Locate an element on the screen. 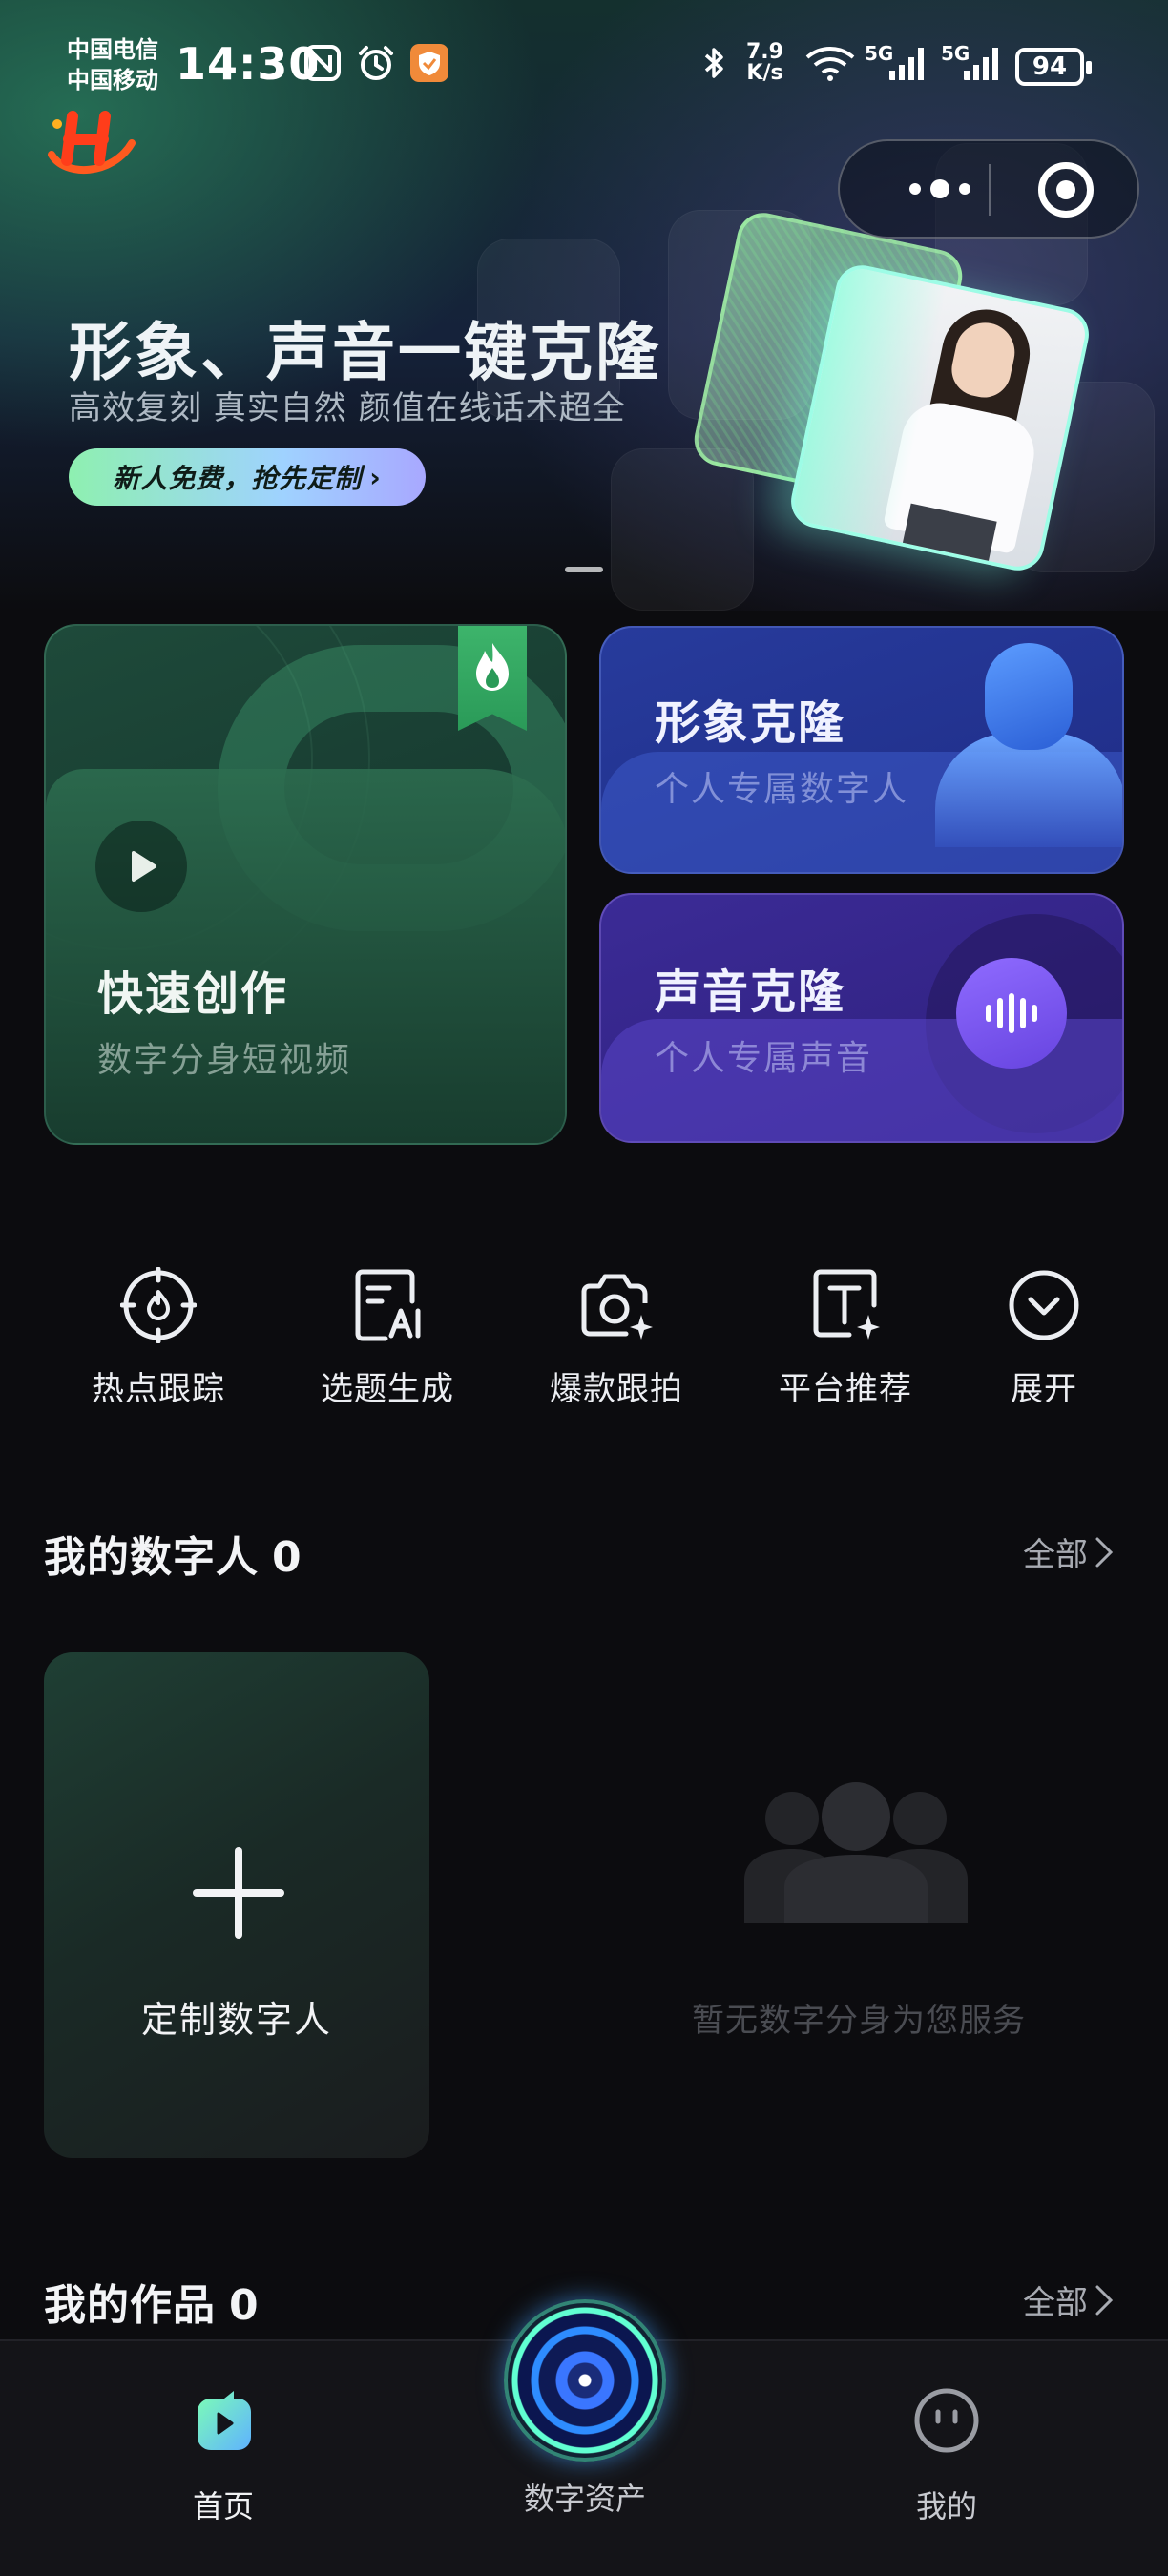 Image resolution: width=1168 pixels, height=2576 pixels. carrier-names: 中国电信 中国移动 is located at coordinates (112, 64).